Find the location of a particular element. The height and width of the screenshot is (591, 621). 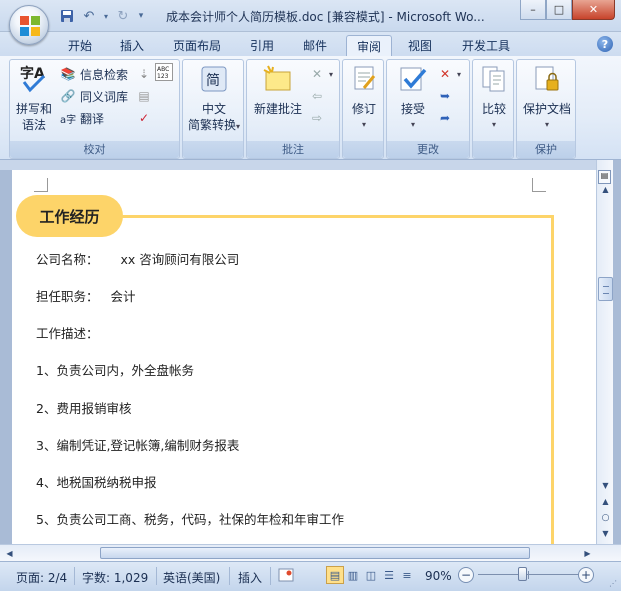

new-comment-button: 新建批注 is located at coordinates (278, 90).